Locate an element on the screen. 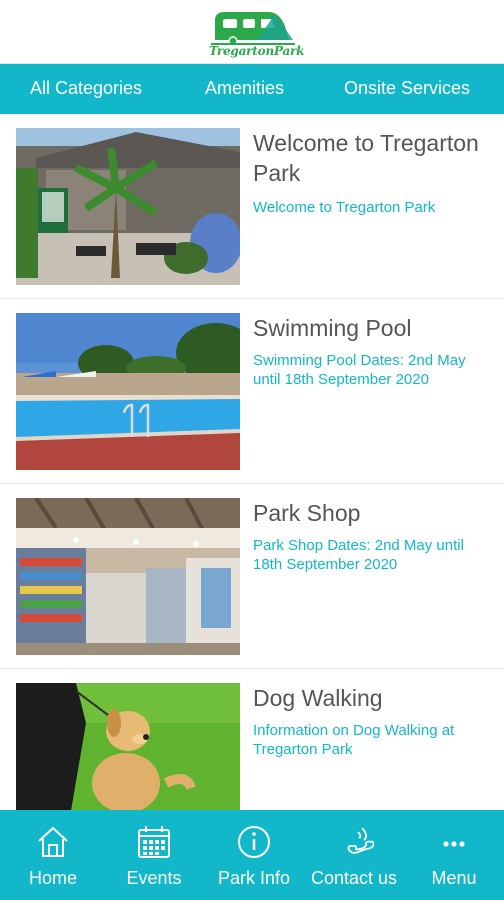 This screenshot has height=900, width=504. nav-label: Park Info is located at coordinates (254, 878).